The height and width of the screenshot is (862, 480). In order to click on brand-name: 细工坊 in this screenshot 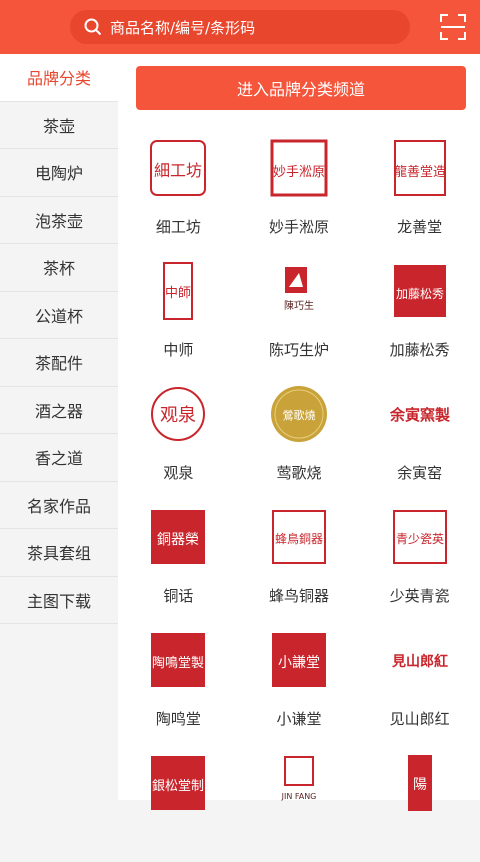, I will do `click(178, 227)`.